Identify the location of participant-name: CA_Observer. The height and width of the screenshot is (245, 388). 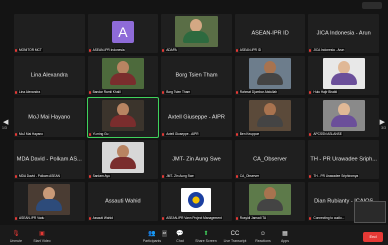
(270, 158).